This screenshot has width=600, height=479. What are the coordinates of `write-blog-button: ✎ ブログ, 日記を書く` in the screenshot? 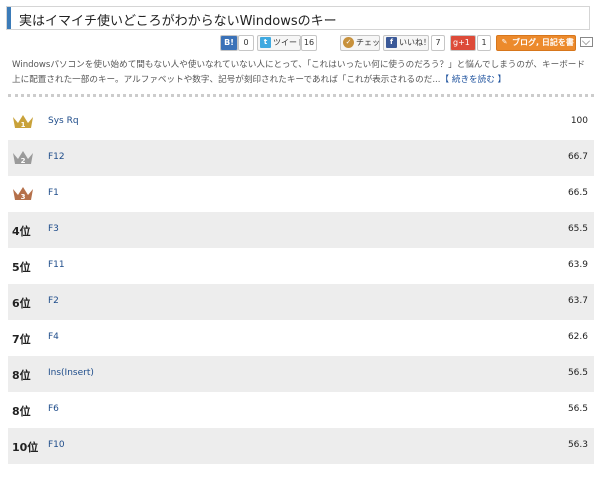 It's located at (536, 43).